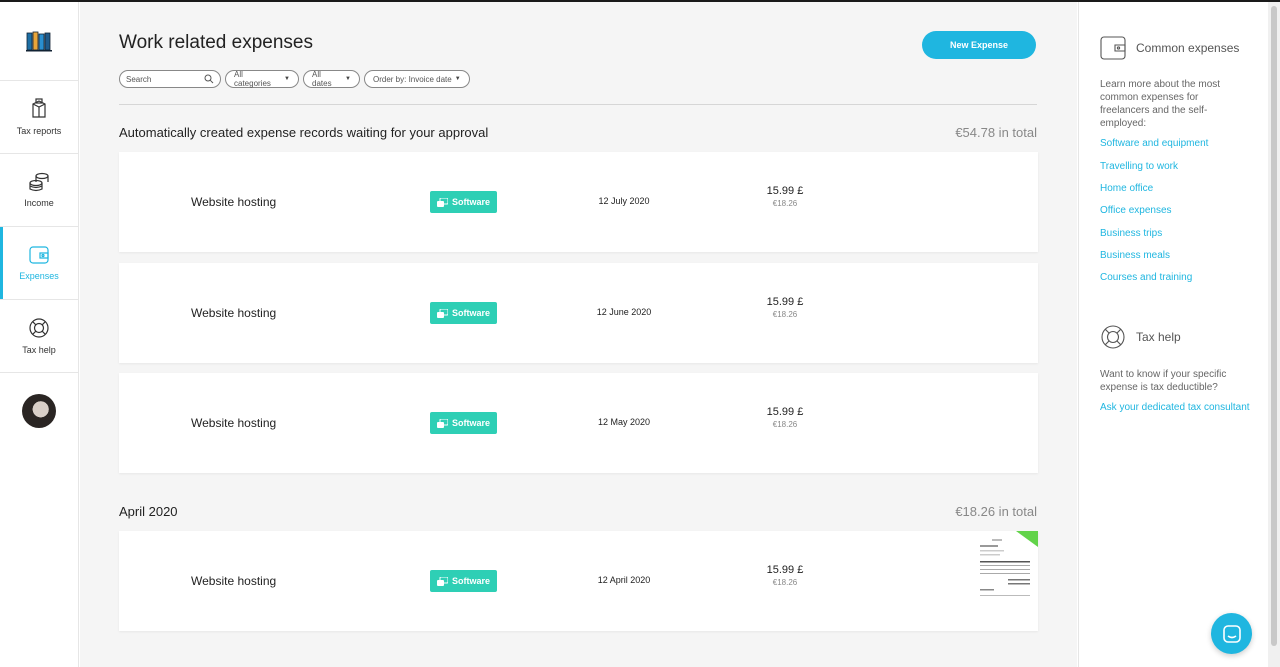 This screenshot has height=667, width=1280. What do you see at coordinates (1175, 277) in the screenshot?
I see `link-courses-training: Courses and training` at bounding box center [1175, 277].